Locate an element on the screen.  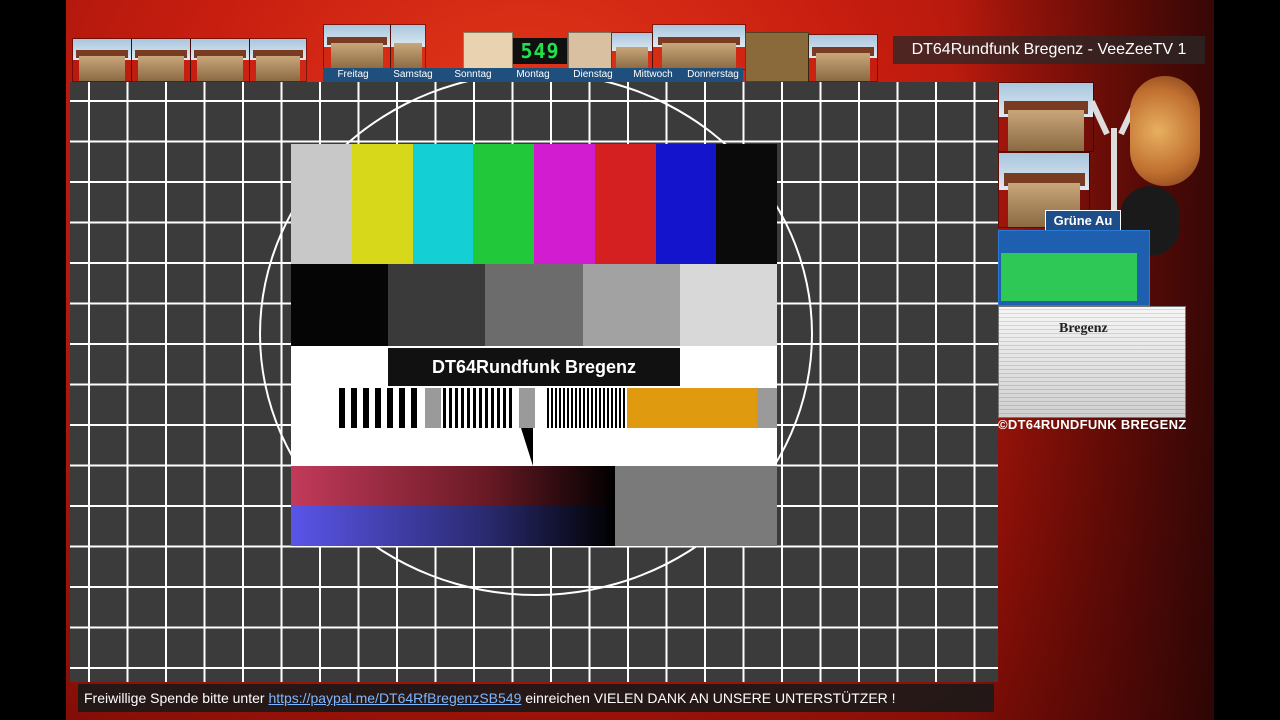
thumbnail-houses is located at coordinates (161, 60).